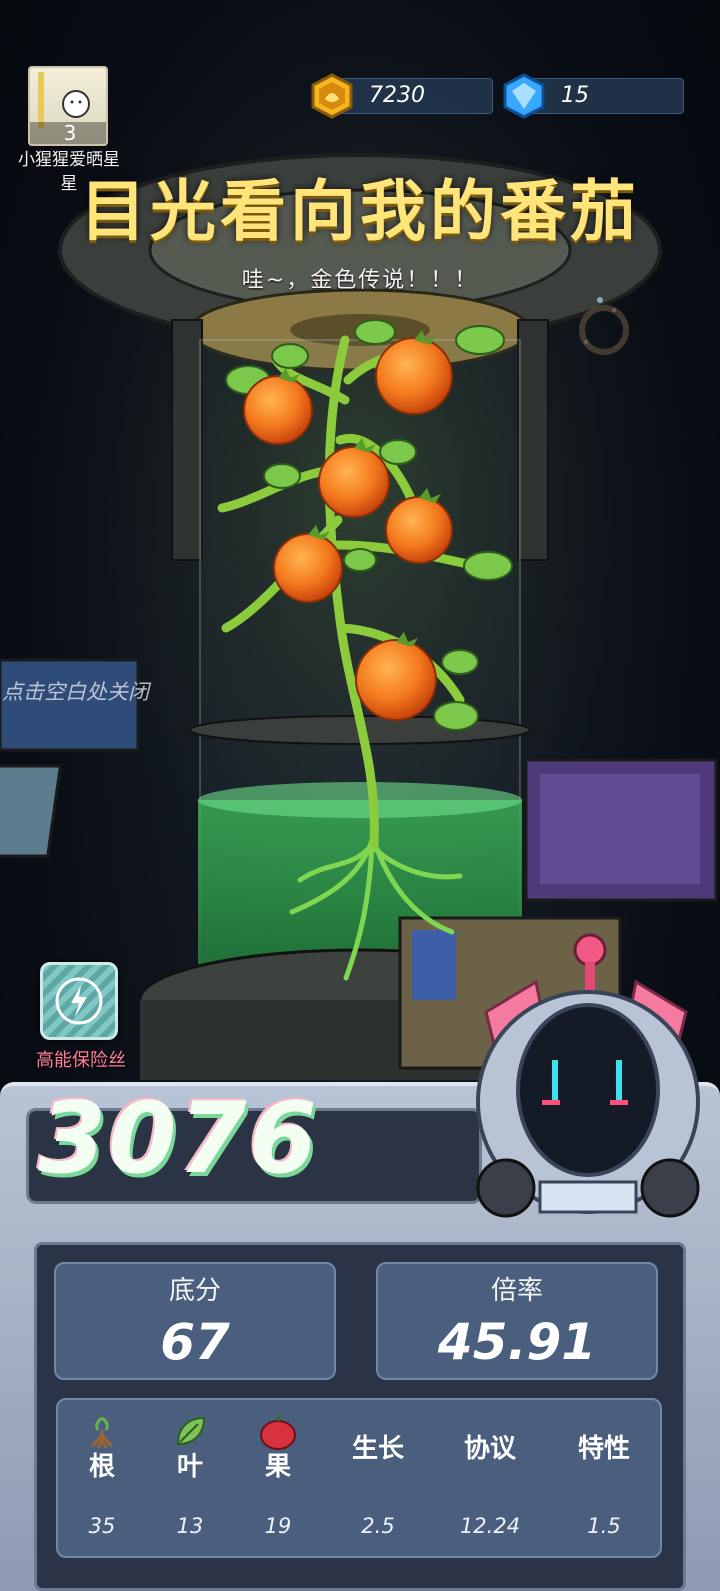  I want to click on player-avatar: 3, so click(68, 106).